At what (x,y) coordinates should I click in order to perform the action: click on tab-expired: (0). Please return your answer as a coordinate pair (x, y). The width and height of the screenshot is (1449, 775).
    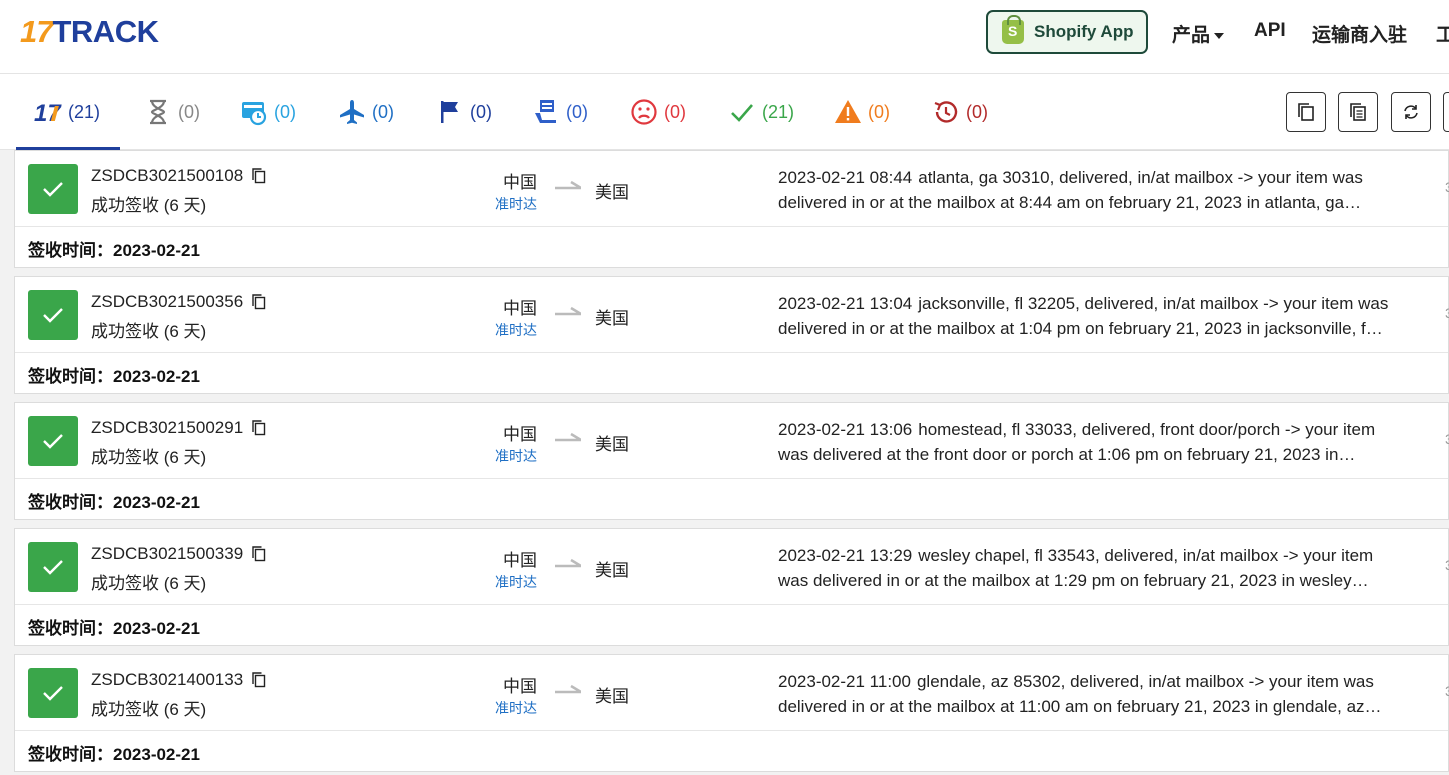
    Looking at the image, I should click on (960, 112).